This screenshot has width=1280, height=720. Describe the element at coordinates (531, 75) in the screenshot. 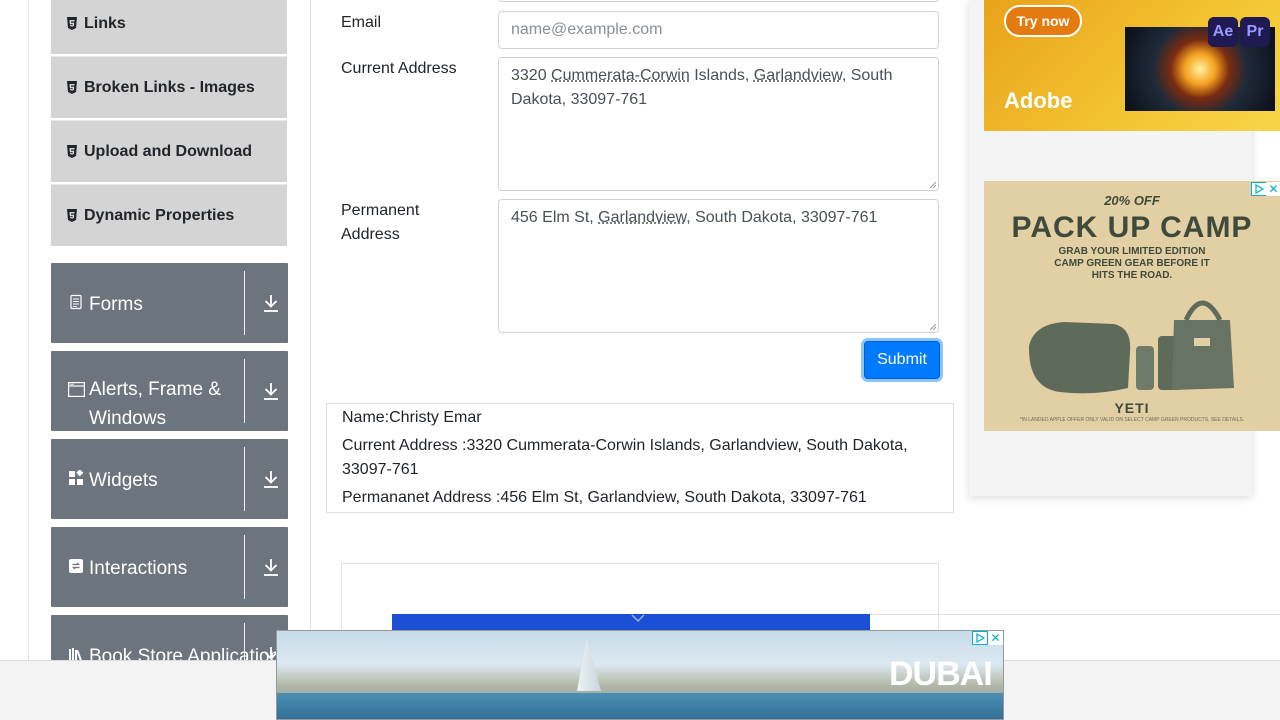

I see `address-text: 3320` at that location.